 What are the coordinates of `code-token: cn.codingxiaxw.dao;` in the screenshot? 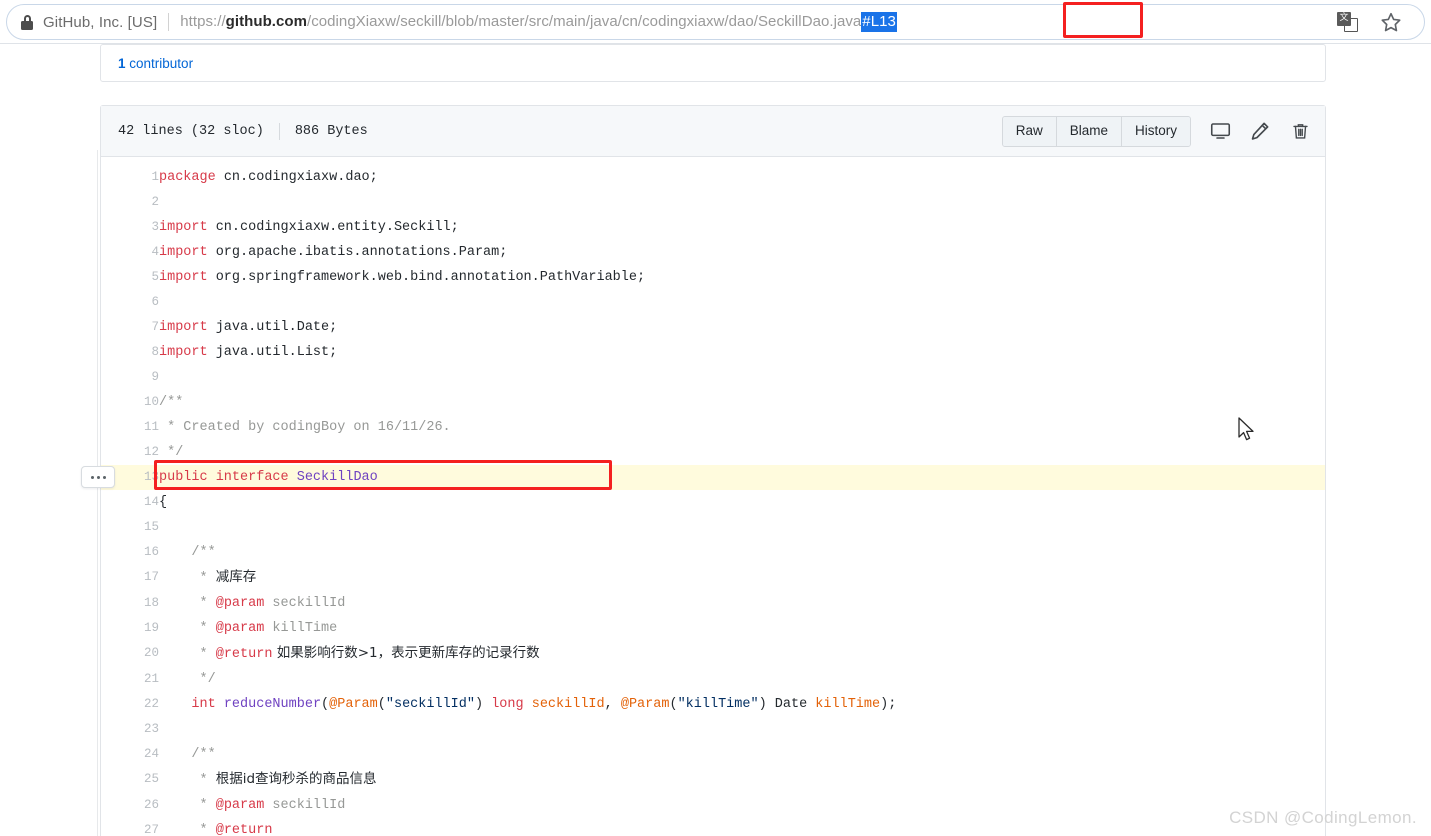 It's located at (296, 177).